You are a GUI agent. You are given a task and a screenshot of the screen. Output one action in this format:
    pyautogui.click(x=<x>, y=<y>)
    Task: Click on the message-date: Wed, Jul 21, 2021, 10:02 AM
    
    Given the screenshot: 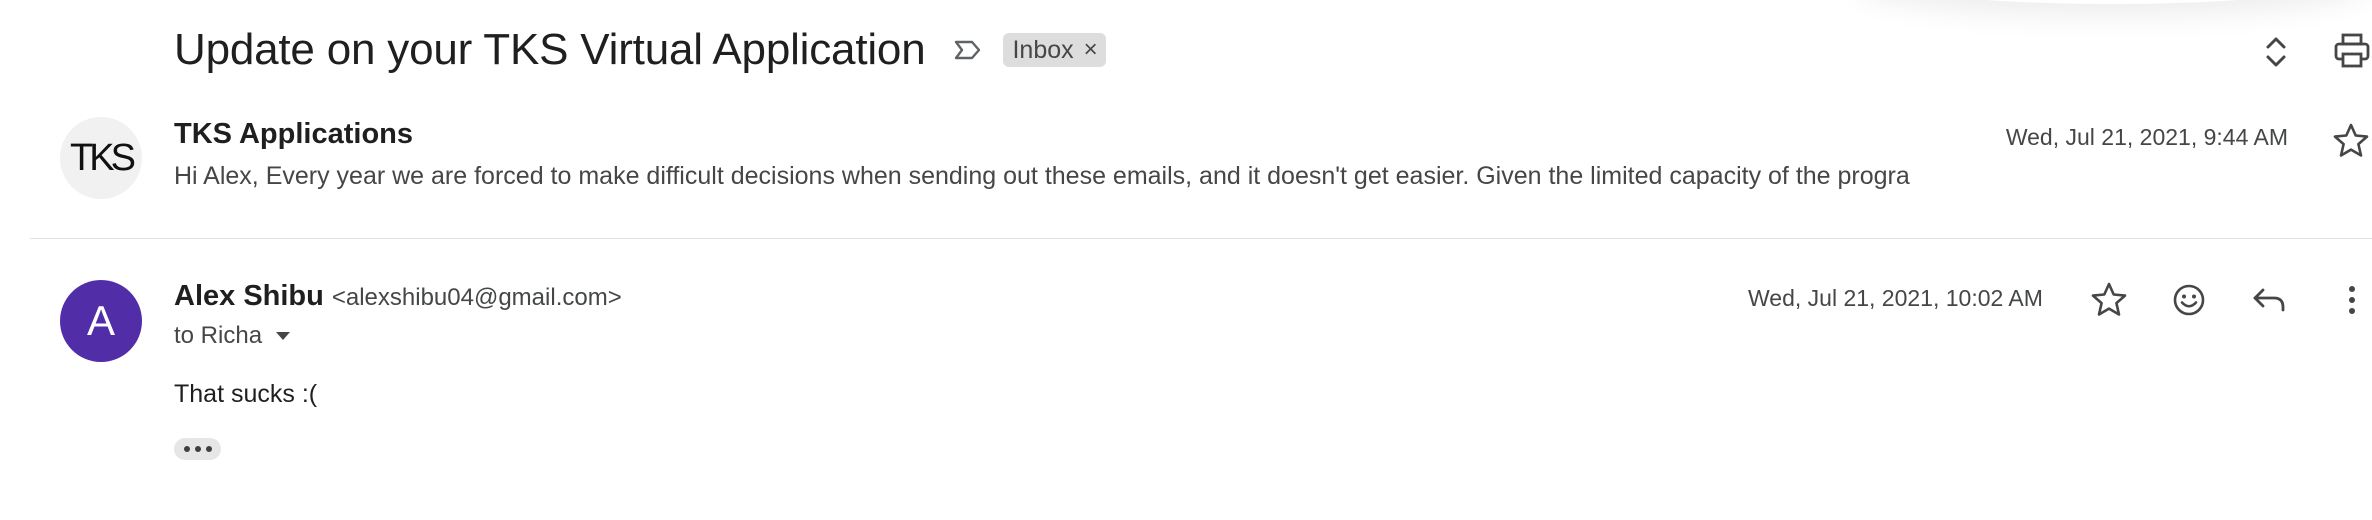 What is the action you would take?
    pyautogui.click(x=1895, y=298)
    